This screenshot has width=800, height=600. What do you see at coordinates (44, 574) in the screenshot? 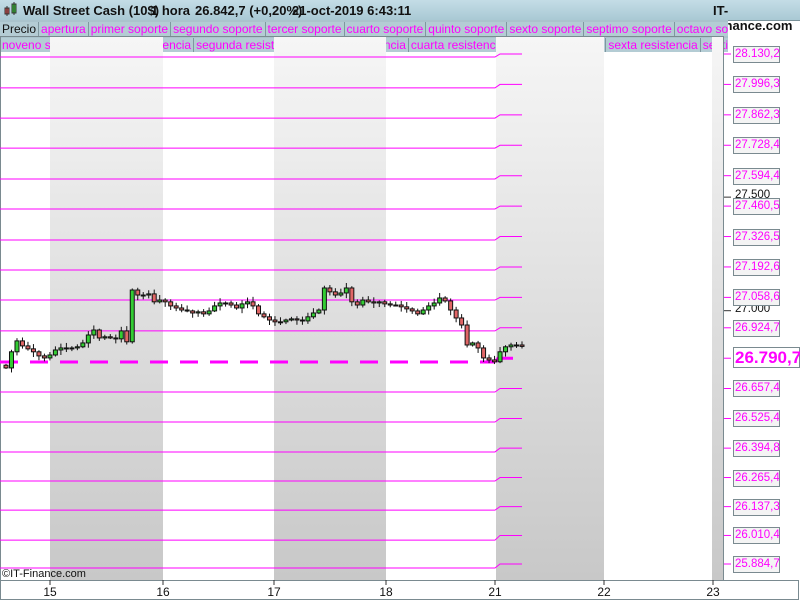
I see `copyright: ©IT-Finance.com` at bounding box center [44, 574].